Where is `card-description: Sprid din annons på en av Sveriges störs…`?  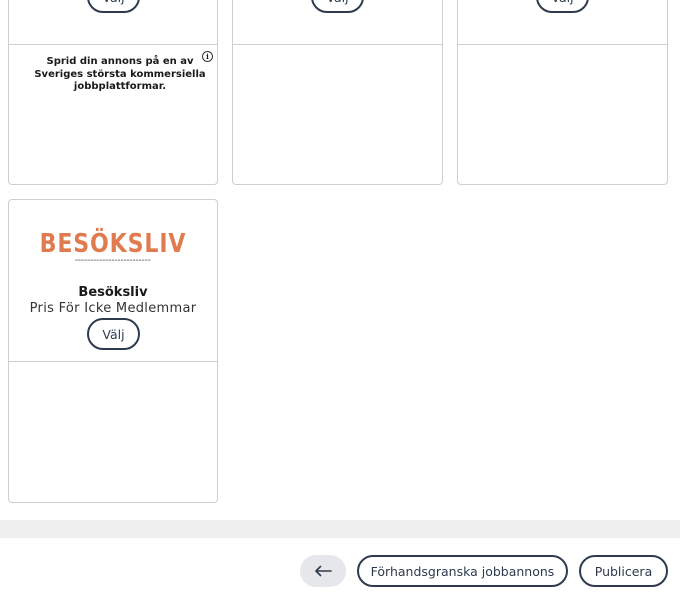
card-description: Sprid din annons på en av Sveriges störs… is located at coordinates (120, 74).